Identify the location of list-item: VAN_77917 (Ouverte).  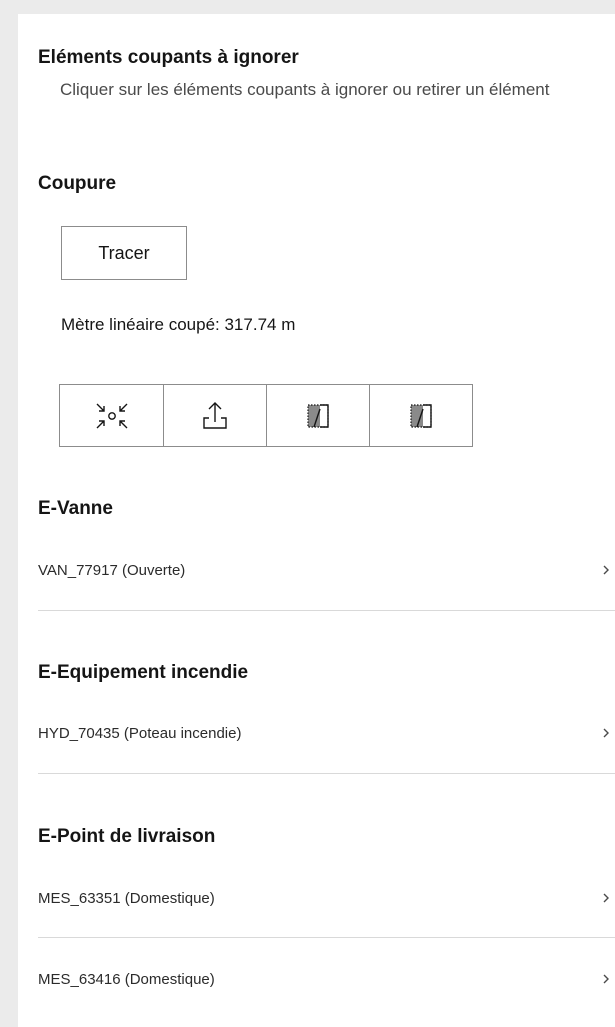
(326, 570).